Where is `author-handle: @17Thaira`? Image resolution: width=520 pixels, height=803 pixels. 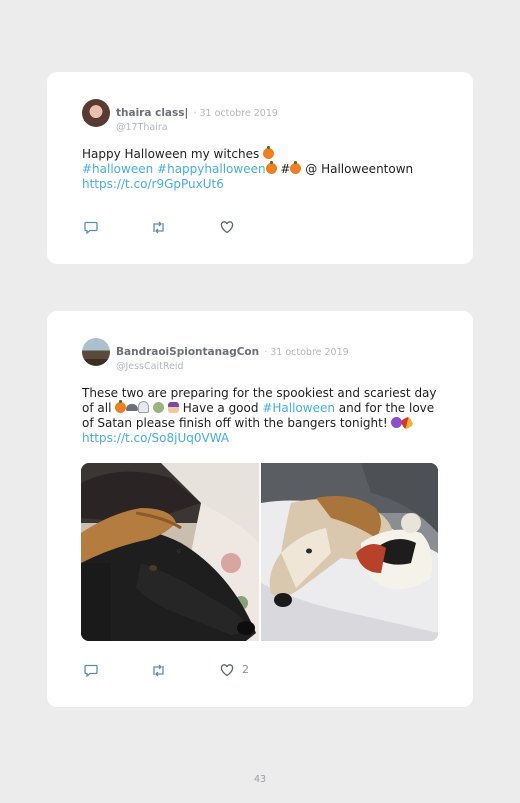
author-handle: @17Thaira is located at coordinates (197, 127).